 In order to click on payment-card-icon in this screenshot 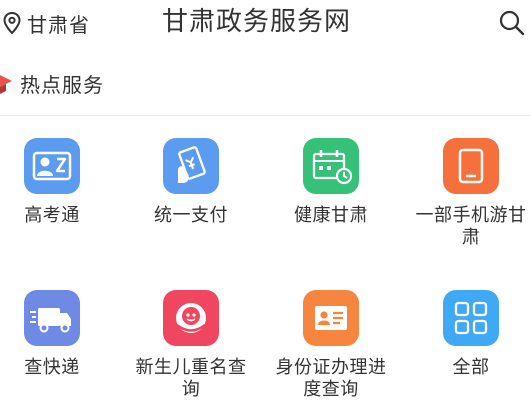, I will do `click(191, 166)`.